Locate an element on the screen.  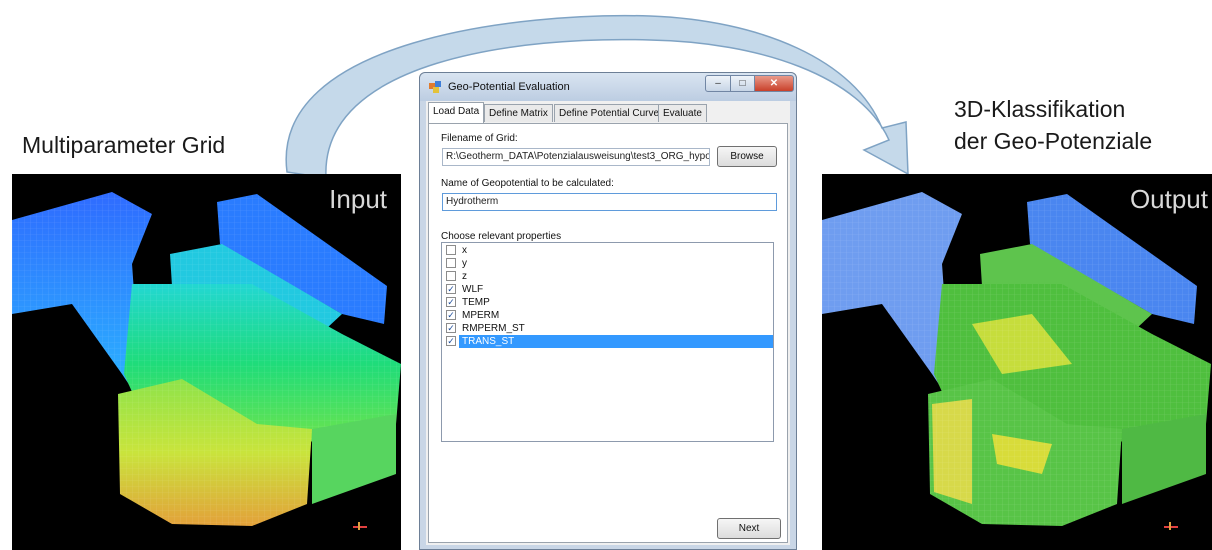
geopotential-name-field: Hydrotherm is located at coordinates (609, 202).